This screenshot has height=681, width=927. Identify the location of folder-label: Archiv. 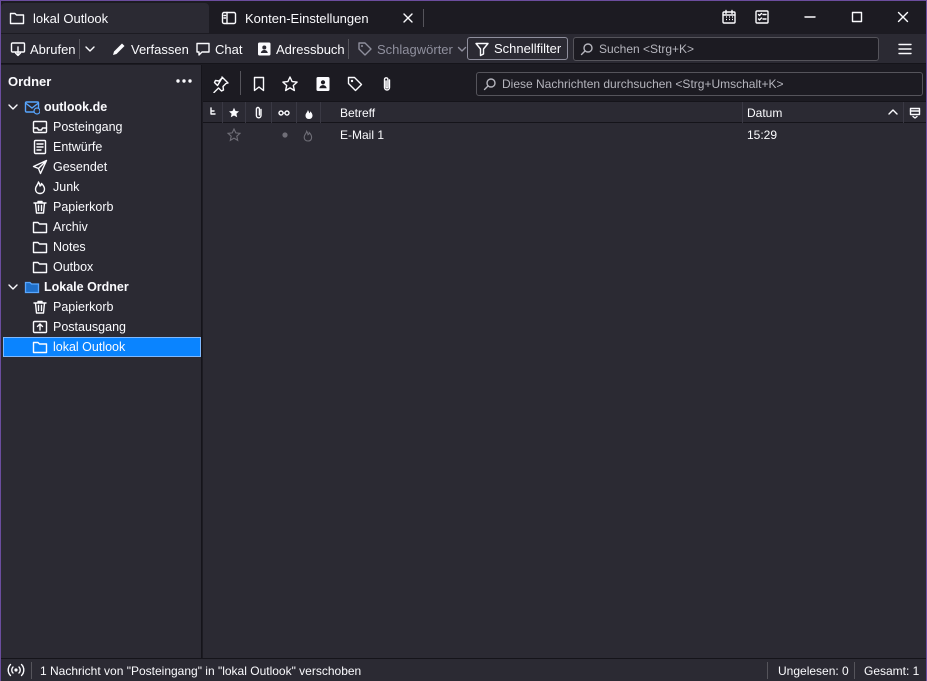
(70, 227).